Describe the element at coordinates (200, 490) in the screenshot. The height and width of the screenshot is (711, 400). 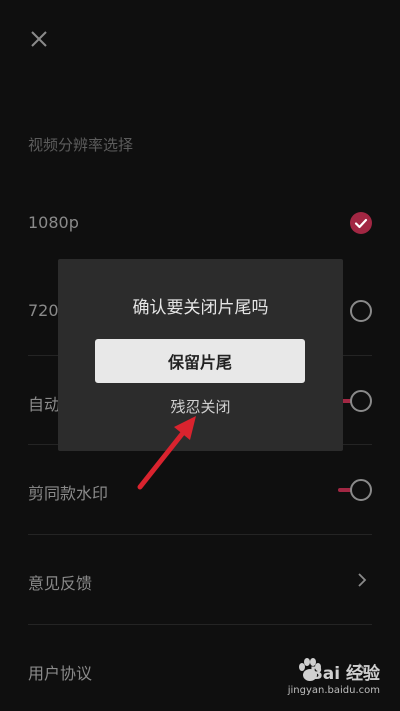
I see `setting-watermark: 剪同款水印` at that location.